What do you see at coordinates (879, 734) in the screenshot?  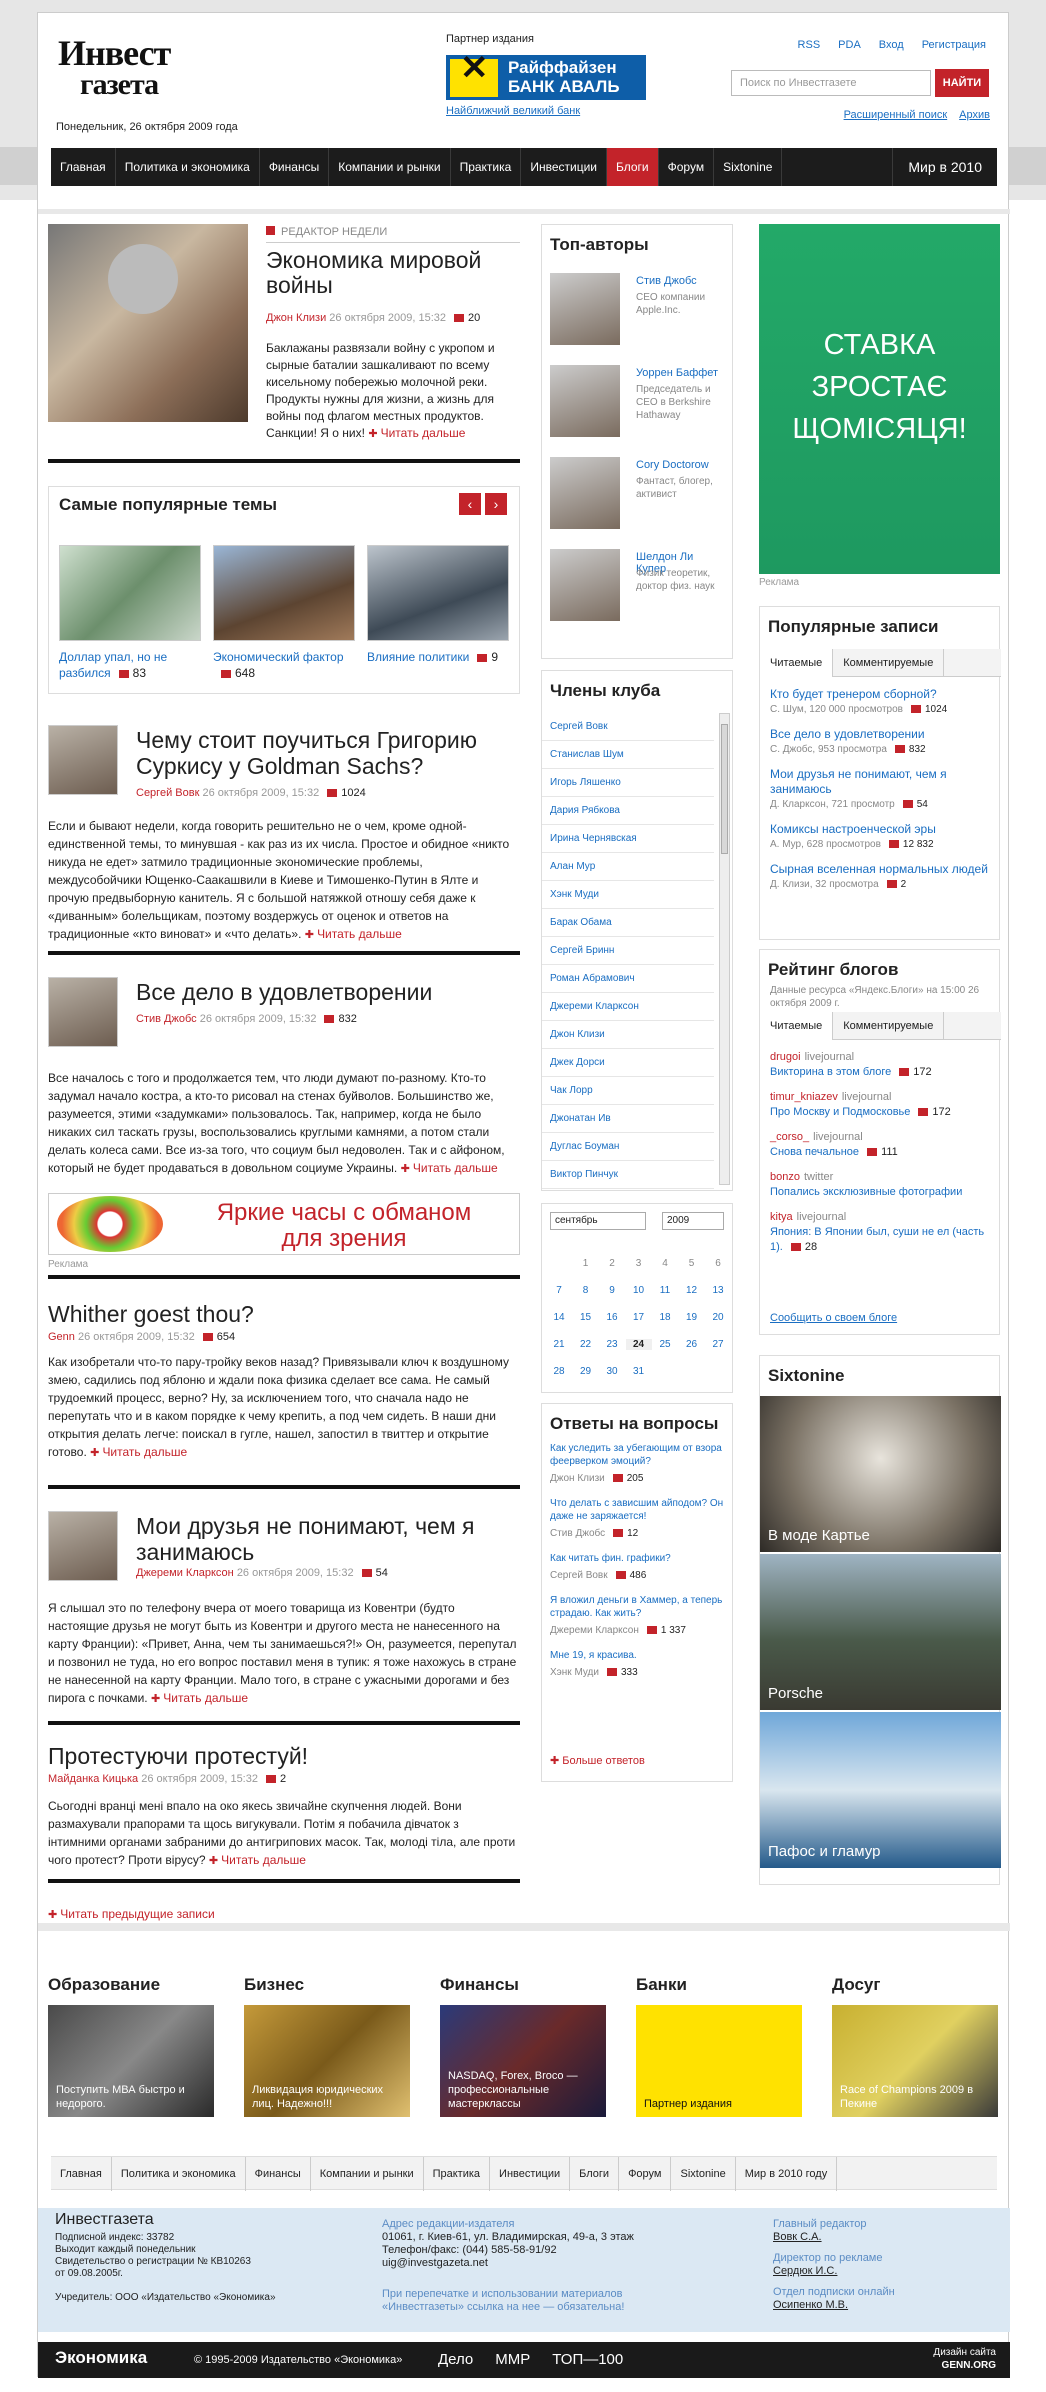 I see `post-link: Все дело в удовлетворении` at bounding box center [879, 734].